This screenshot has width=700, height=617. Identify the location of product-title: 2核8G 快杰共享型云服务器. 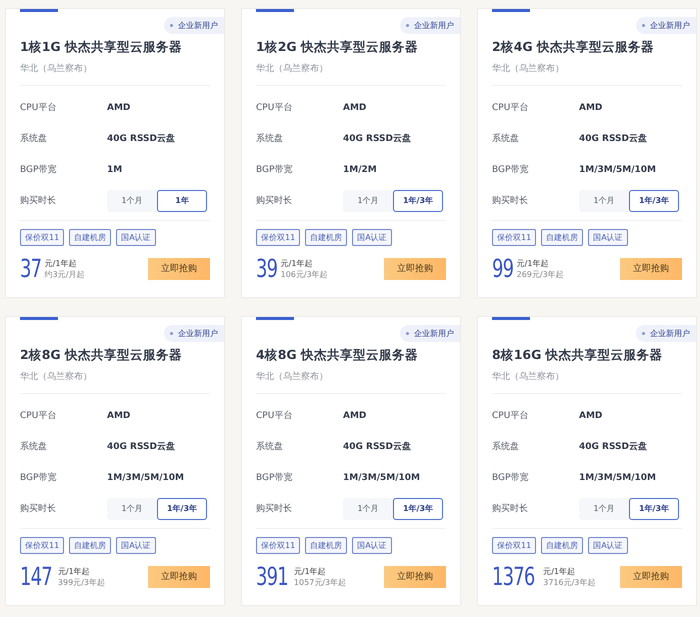
(102, 355).